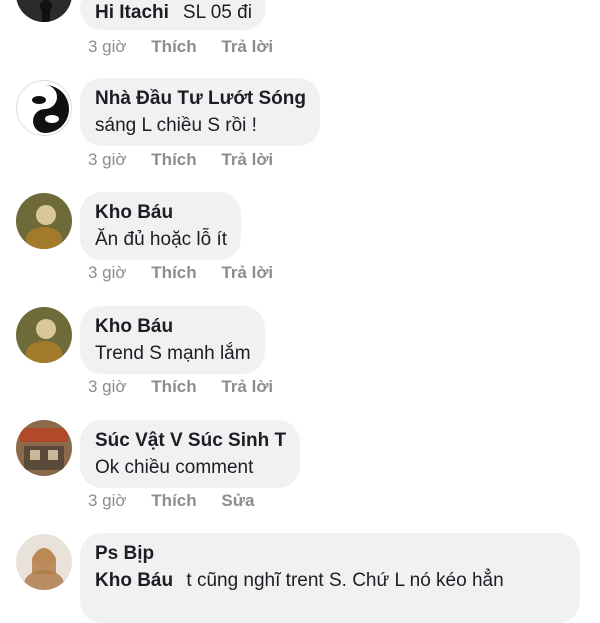 The image size is (600, 623). I want to click on comment-author: Nhà Đầu Tư Lướt Sóng, so click(200, 99).